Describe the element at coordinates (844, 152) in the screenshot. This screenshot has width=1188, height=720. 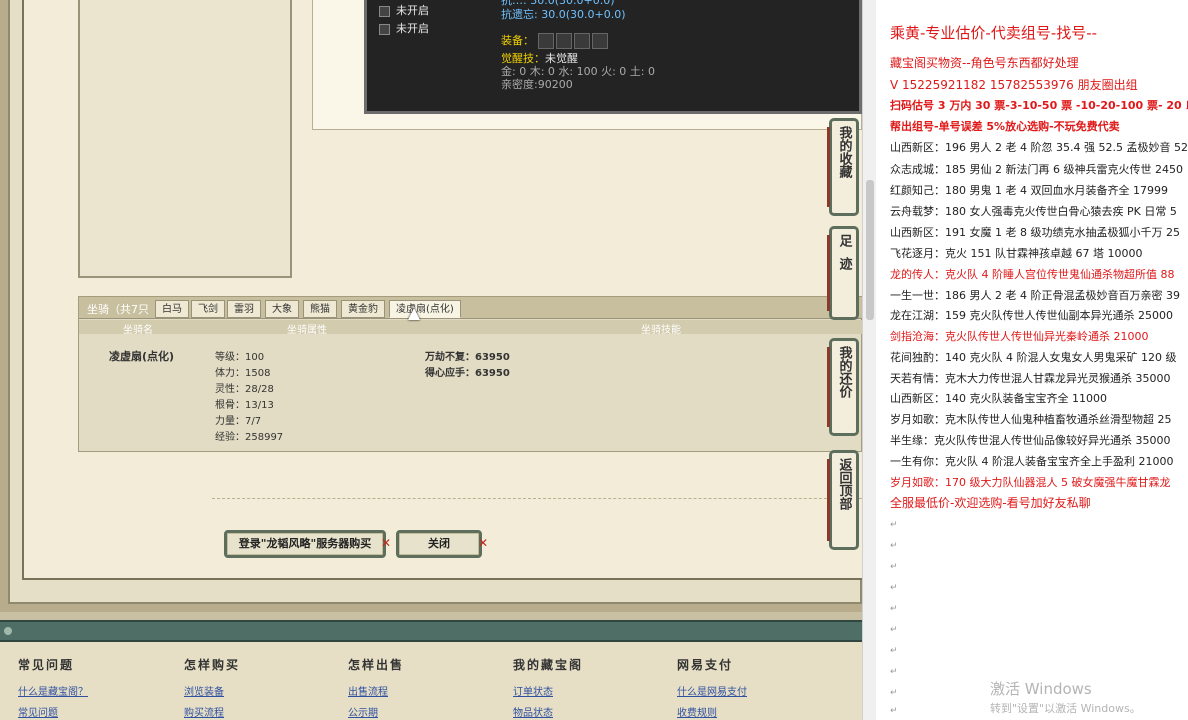
I see `side-button-label: 我的收藏` at that location.